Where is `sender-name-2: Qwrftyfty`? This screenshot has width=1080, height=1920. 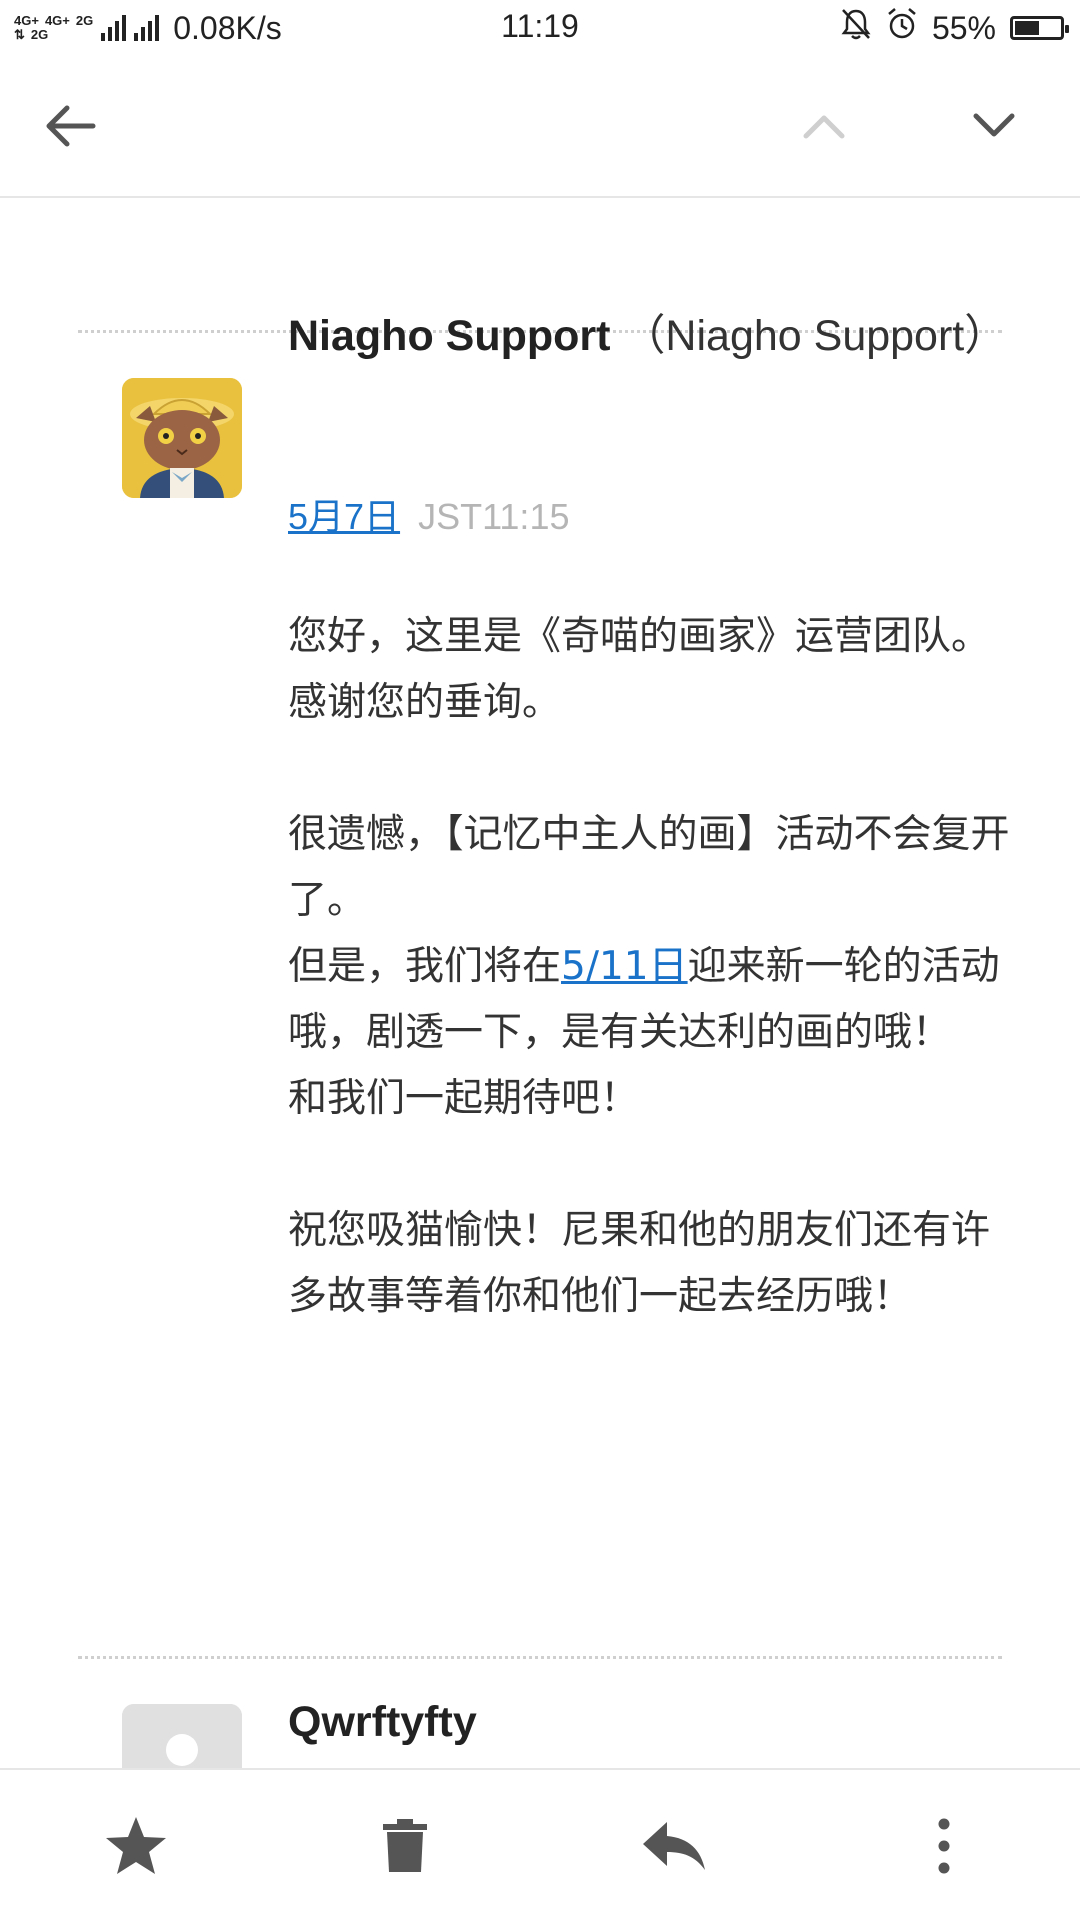
sender-name-2: Qwrftyfty is located at coordinates (382, 1722).